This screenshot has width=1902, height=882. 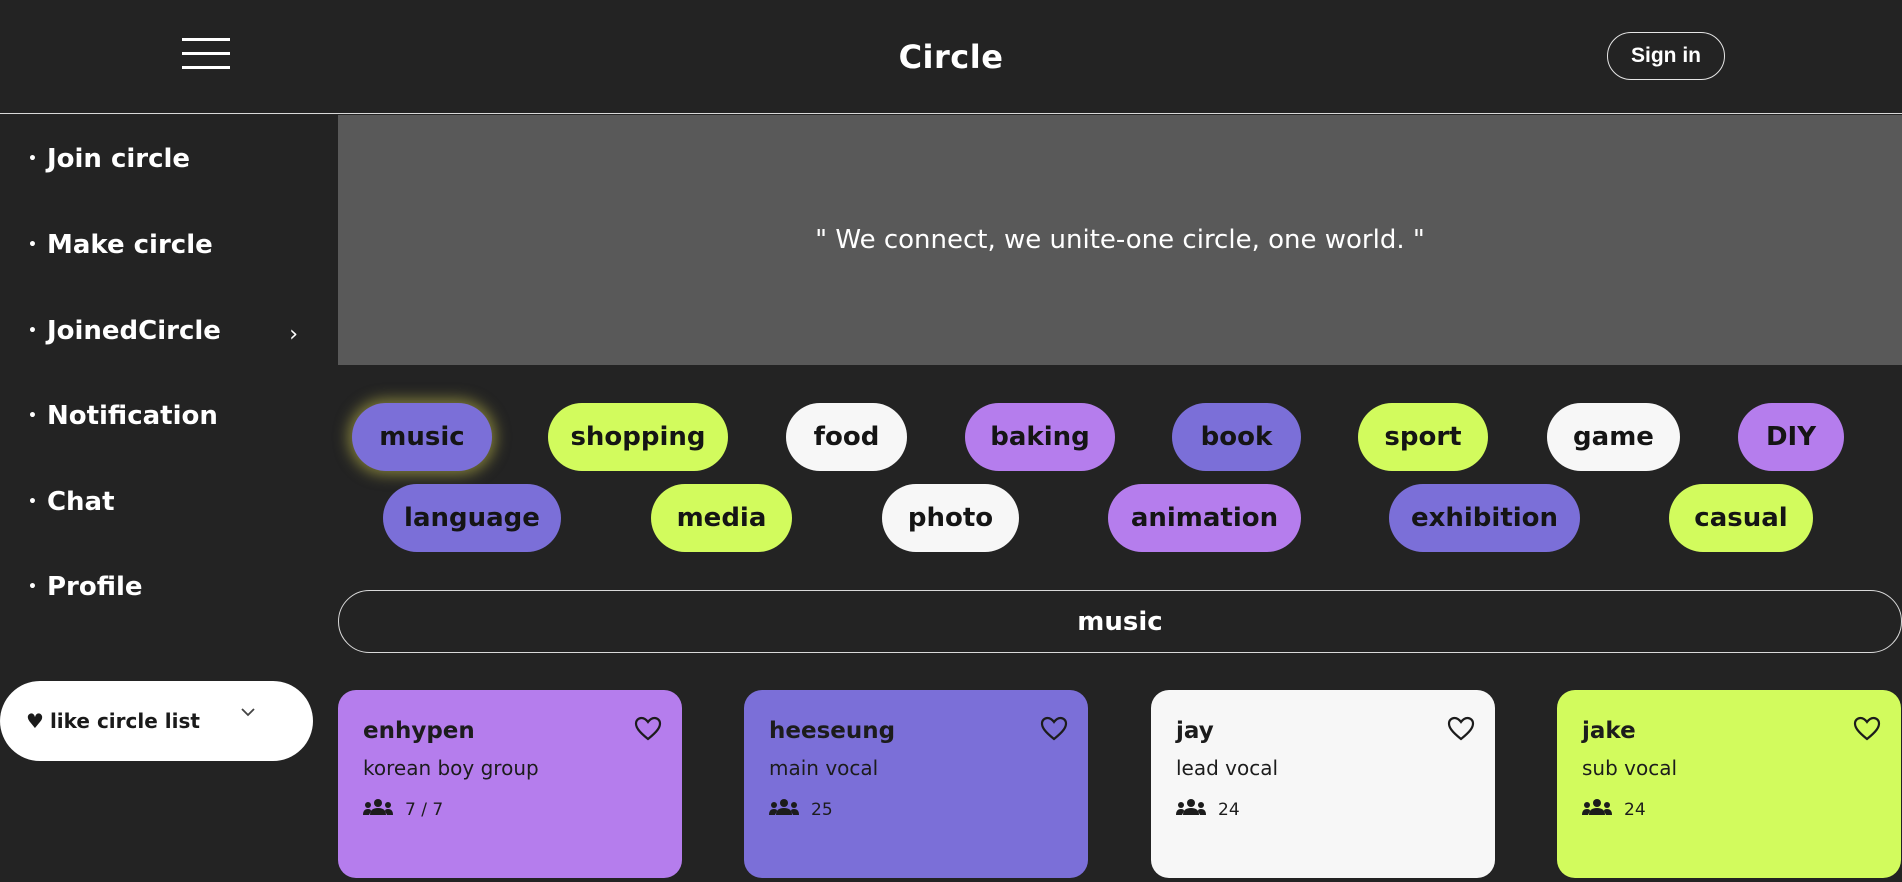 I want to click on card-title: jake, so click(x=1609, y=731).